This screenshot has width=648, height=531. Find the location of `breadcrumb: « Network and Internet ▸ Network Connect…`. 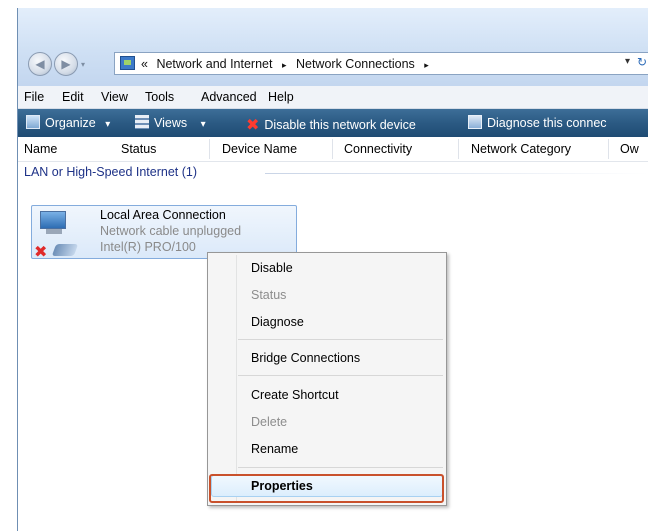

breadcrumb: « Network and Internet ▸ Network Connect… is located at coordinates (288, 64).